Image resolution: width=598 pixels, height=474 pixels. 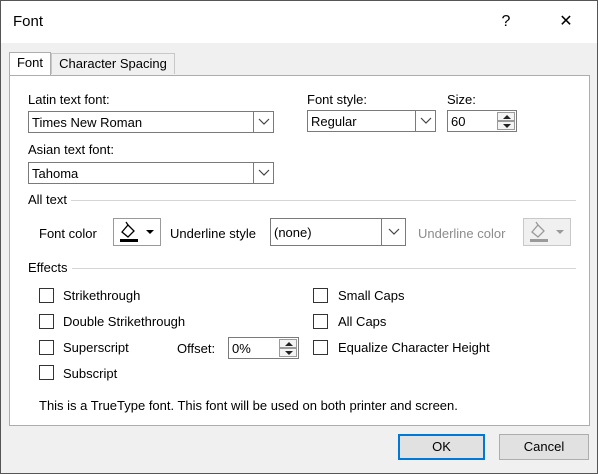 I want to click on double-strikethrough-label: Double Strikethrough, so click(x=124, y=321).